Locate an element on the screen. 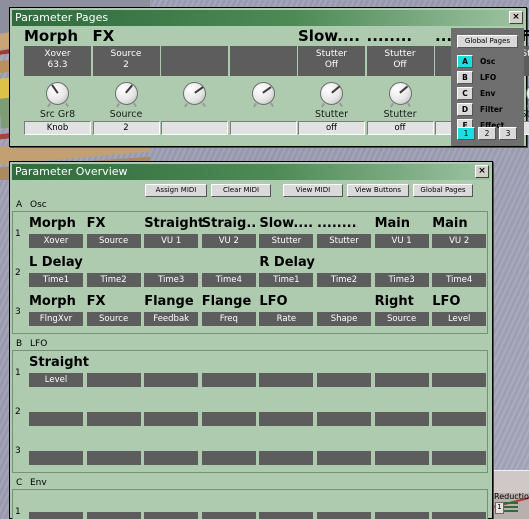  column-display: Xover 63.3 is located at coordinates (57, 61).